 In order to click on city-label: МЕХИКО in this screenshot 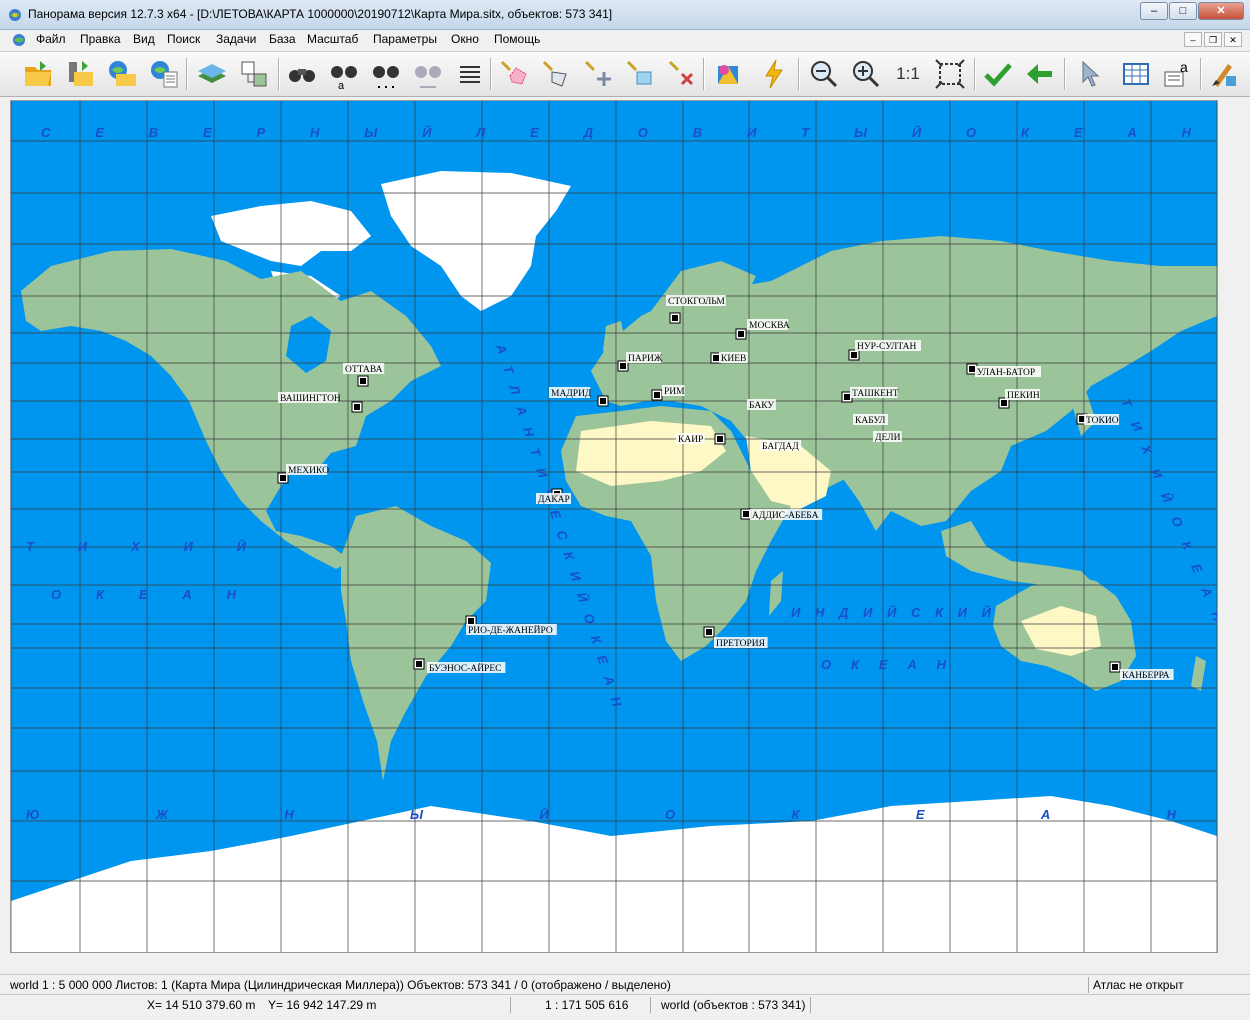, I will do `click(308, 471)`.